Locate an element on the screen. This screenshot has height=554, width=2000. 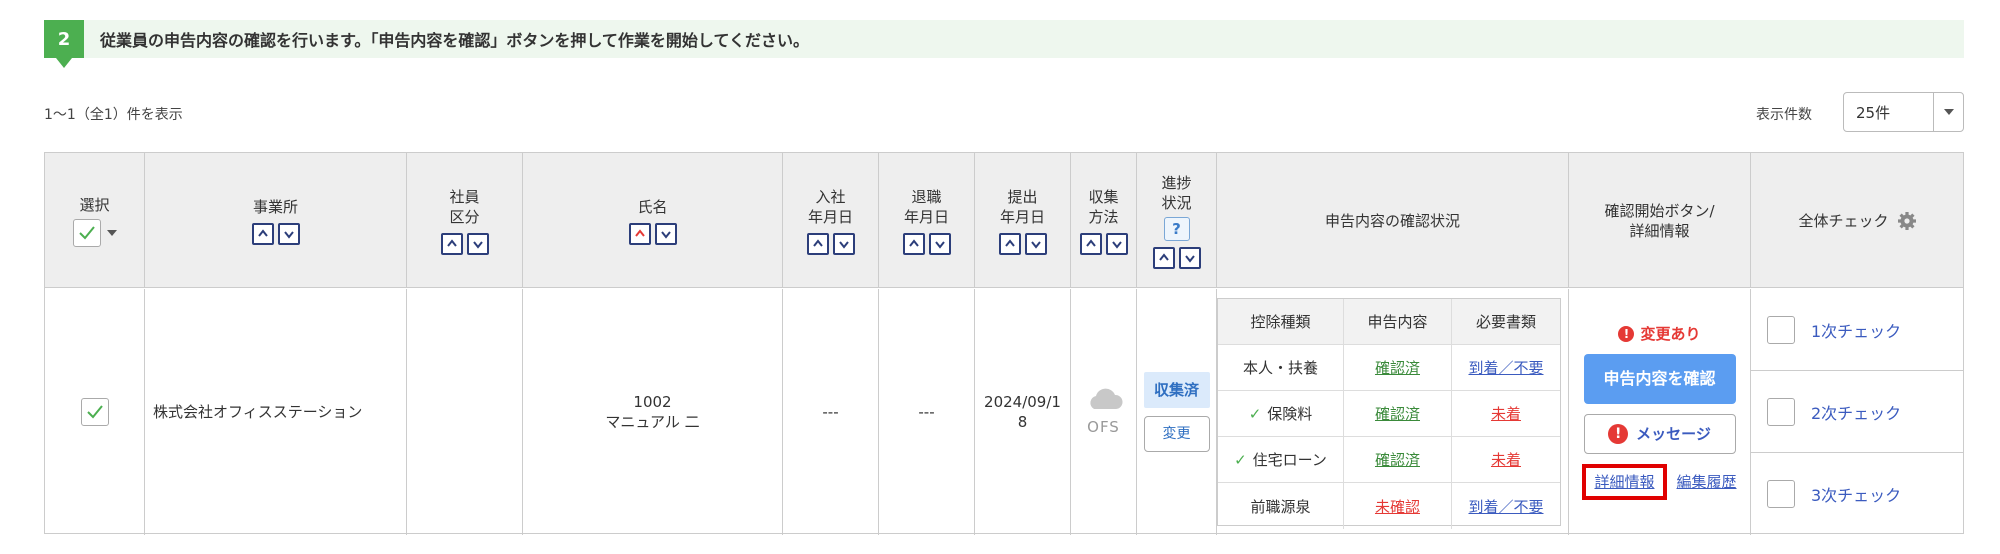
header-name: 氏名 is located at coordinates (653, 220).